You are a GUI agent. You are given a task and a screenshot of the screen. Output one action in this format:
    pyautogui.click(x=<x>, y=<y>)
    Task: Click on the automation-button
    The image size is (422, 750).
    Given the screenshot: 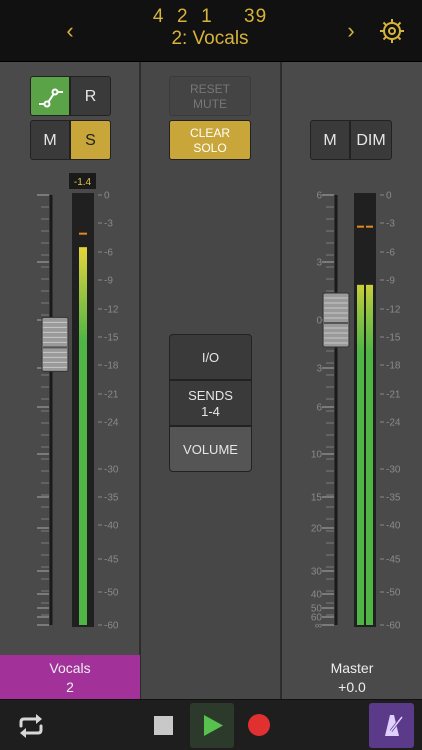 What is the action you would take?
    pyautogui.click(x=50, y=96)
    